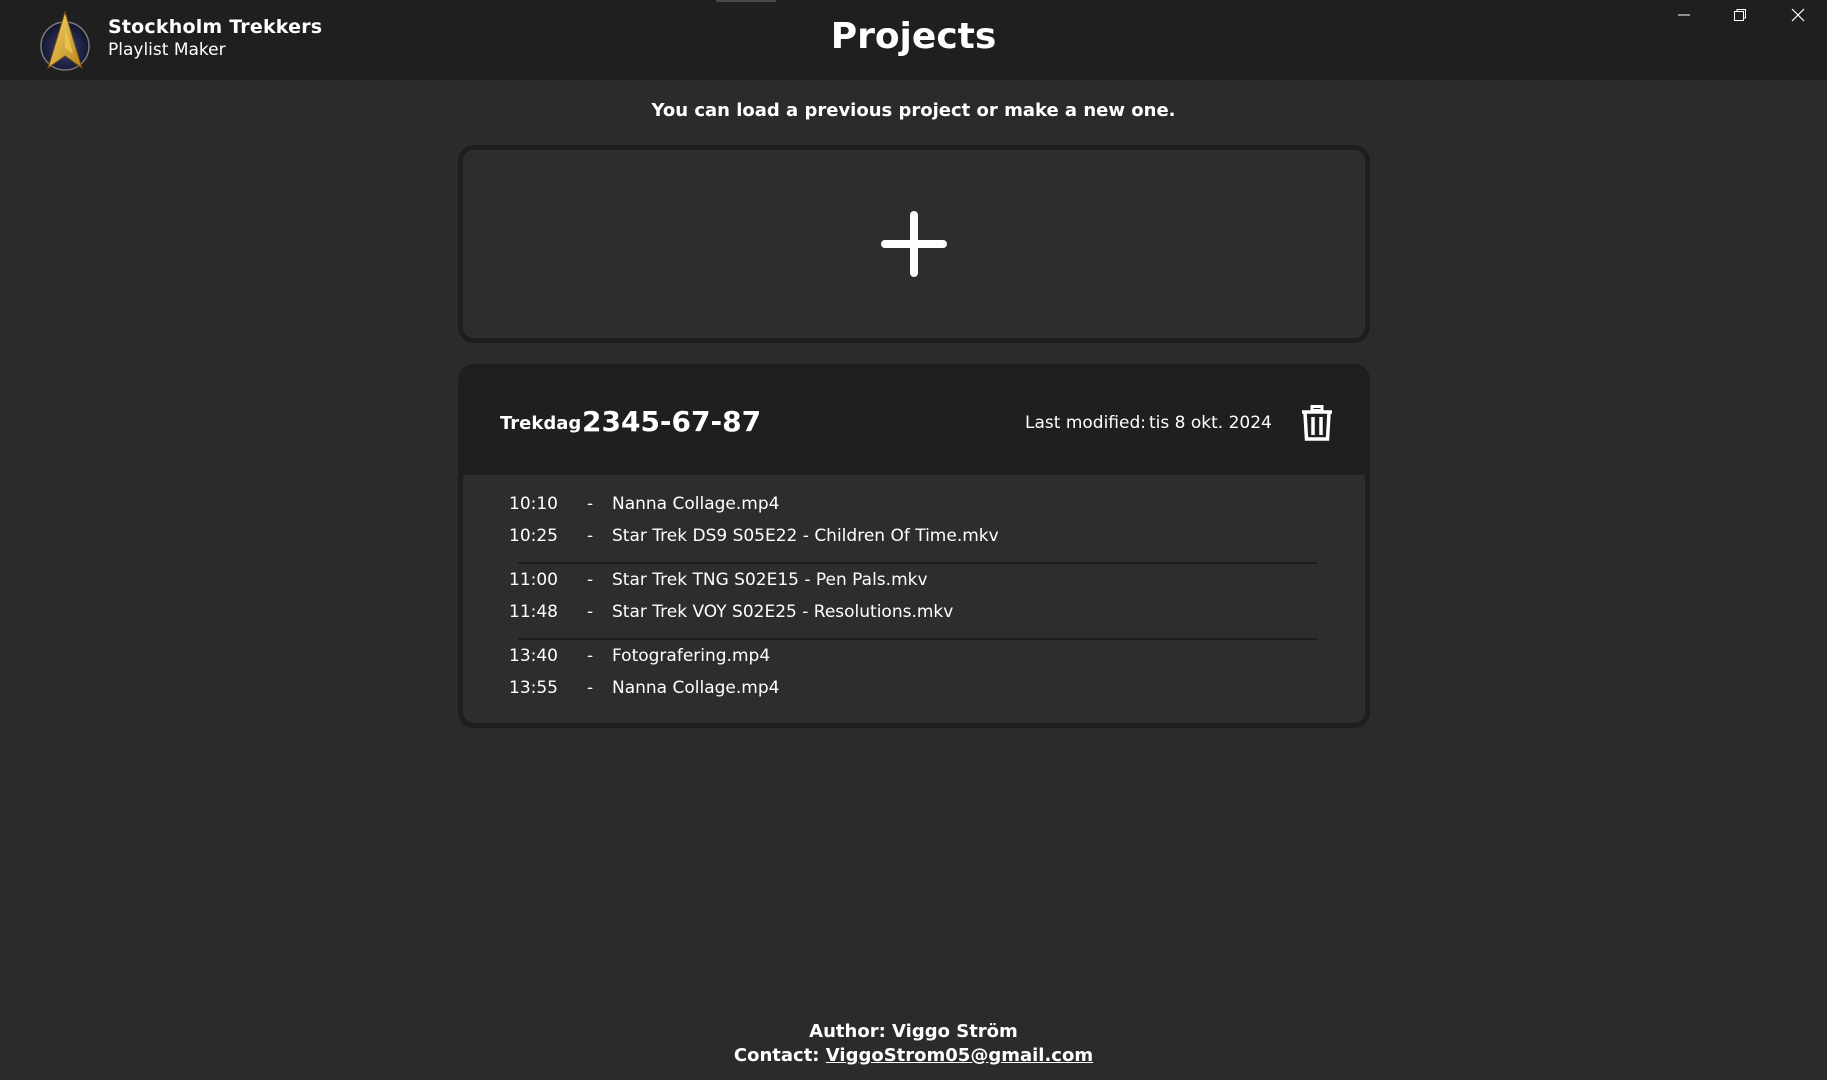  I want to click on row-time: 13:55, so click(533, 688).